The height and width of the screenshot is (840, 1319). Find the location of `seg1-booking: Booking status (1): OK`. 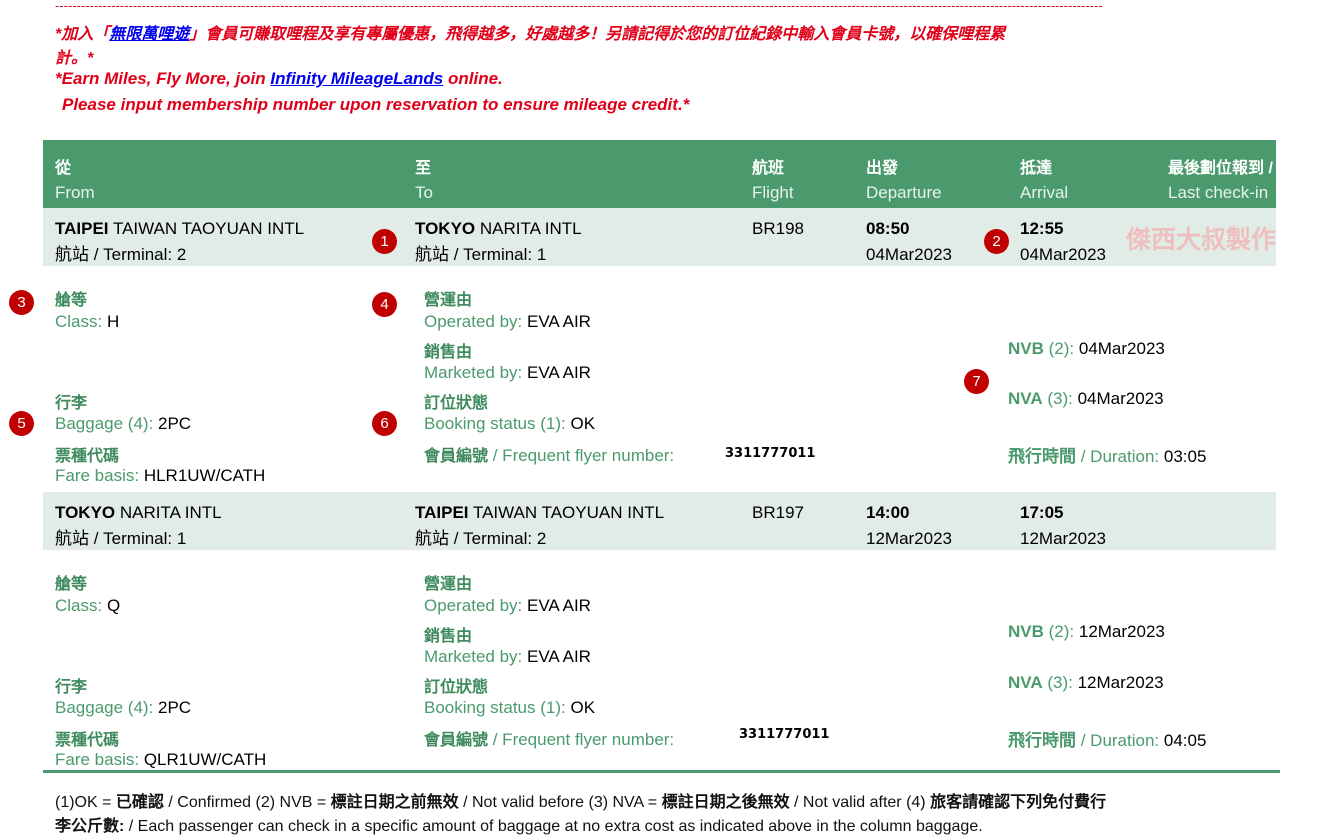

seg1-booking: Booking status (1): OK is located at coordinates (509, 424).